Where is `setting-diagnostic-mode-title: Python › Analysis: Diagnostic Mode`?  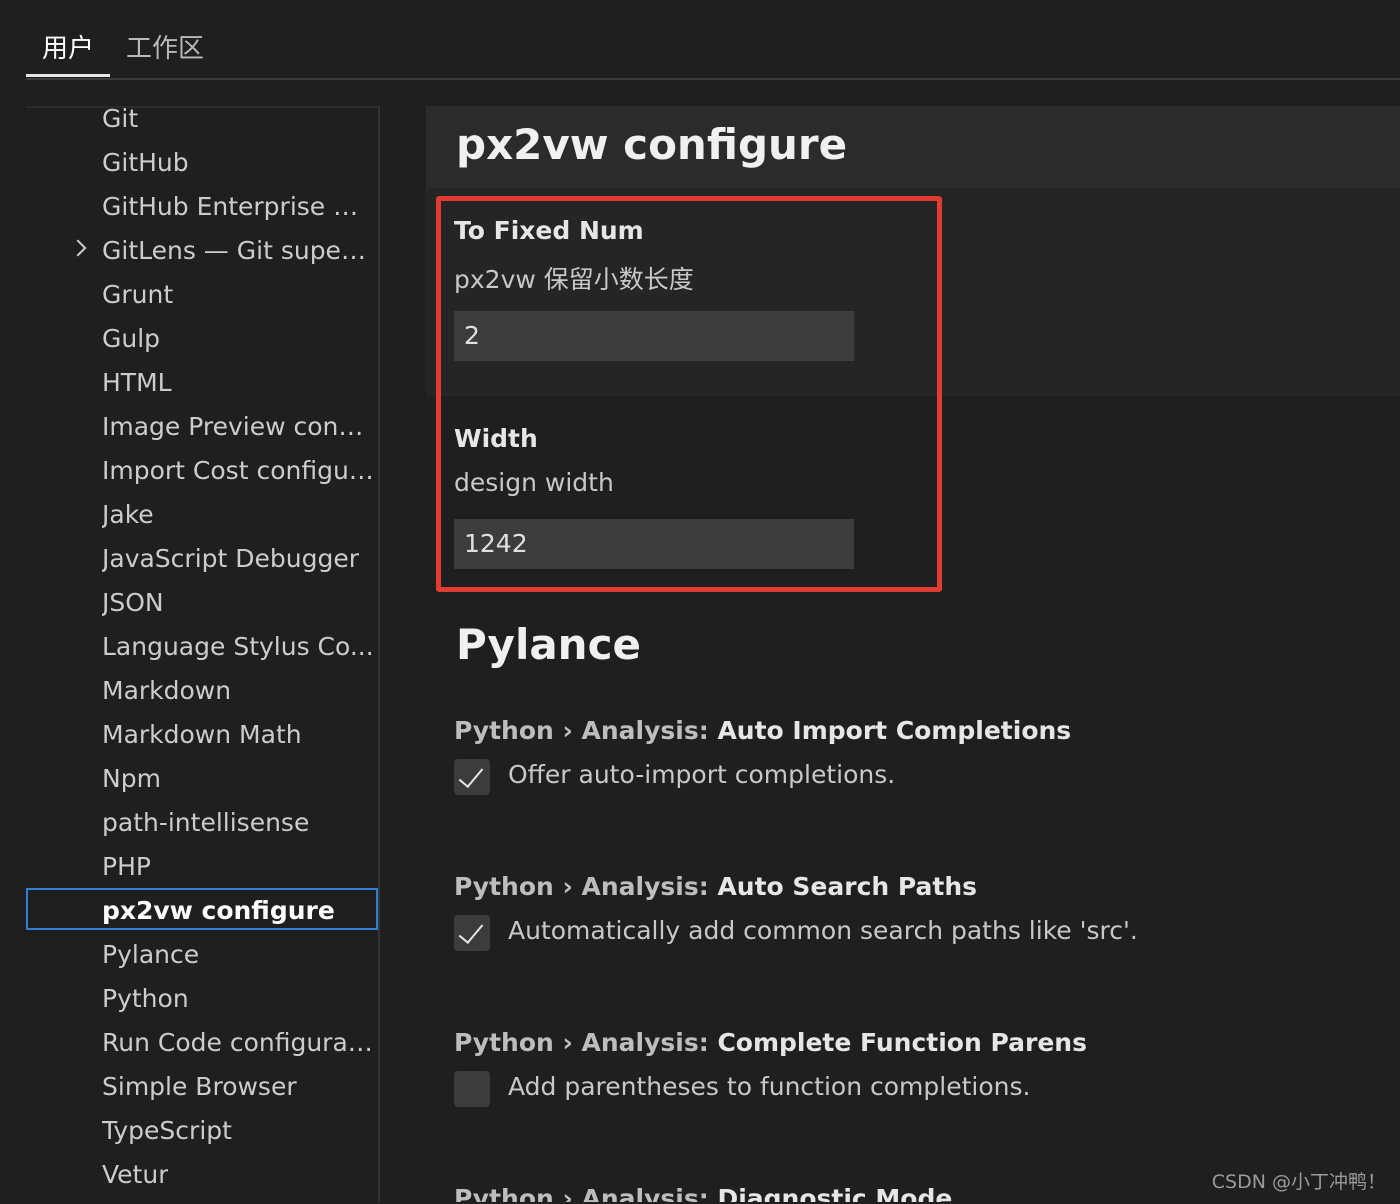 setting-diagnostic-mode-title: Python › Analysis: Diagnostic Mode is located at coordinates (703, 1193).